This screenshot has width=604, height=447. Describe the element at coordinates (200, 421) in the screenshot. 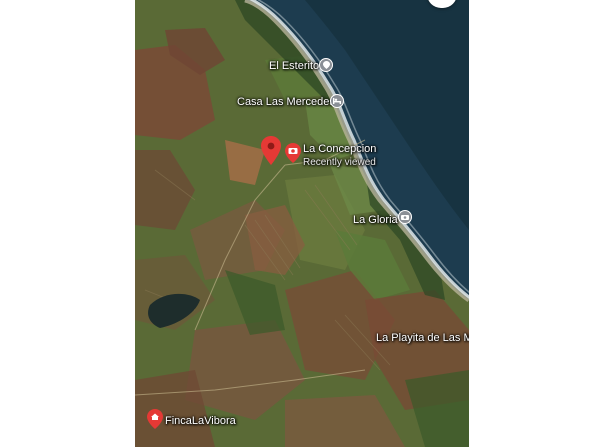

I see `place-label-finca-la-vibora: FincaLaVibora` at that location.